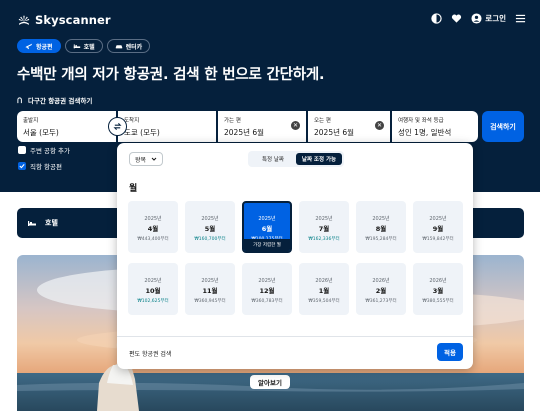  What do you see at coordinates (295, 125) in the screenshot?
I see `clear-depart-icon: ✕` at bounding box center [295, 125].